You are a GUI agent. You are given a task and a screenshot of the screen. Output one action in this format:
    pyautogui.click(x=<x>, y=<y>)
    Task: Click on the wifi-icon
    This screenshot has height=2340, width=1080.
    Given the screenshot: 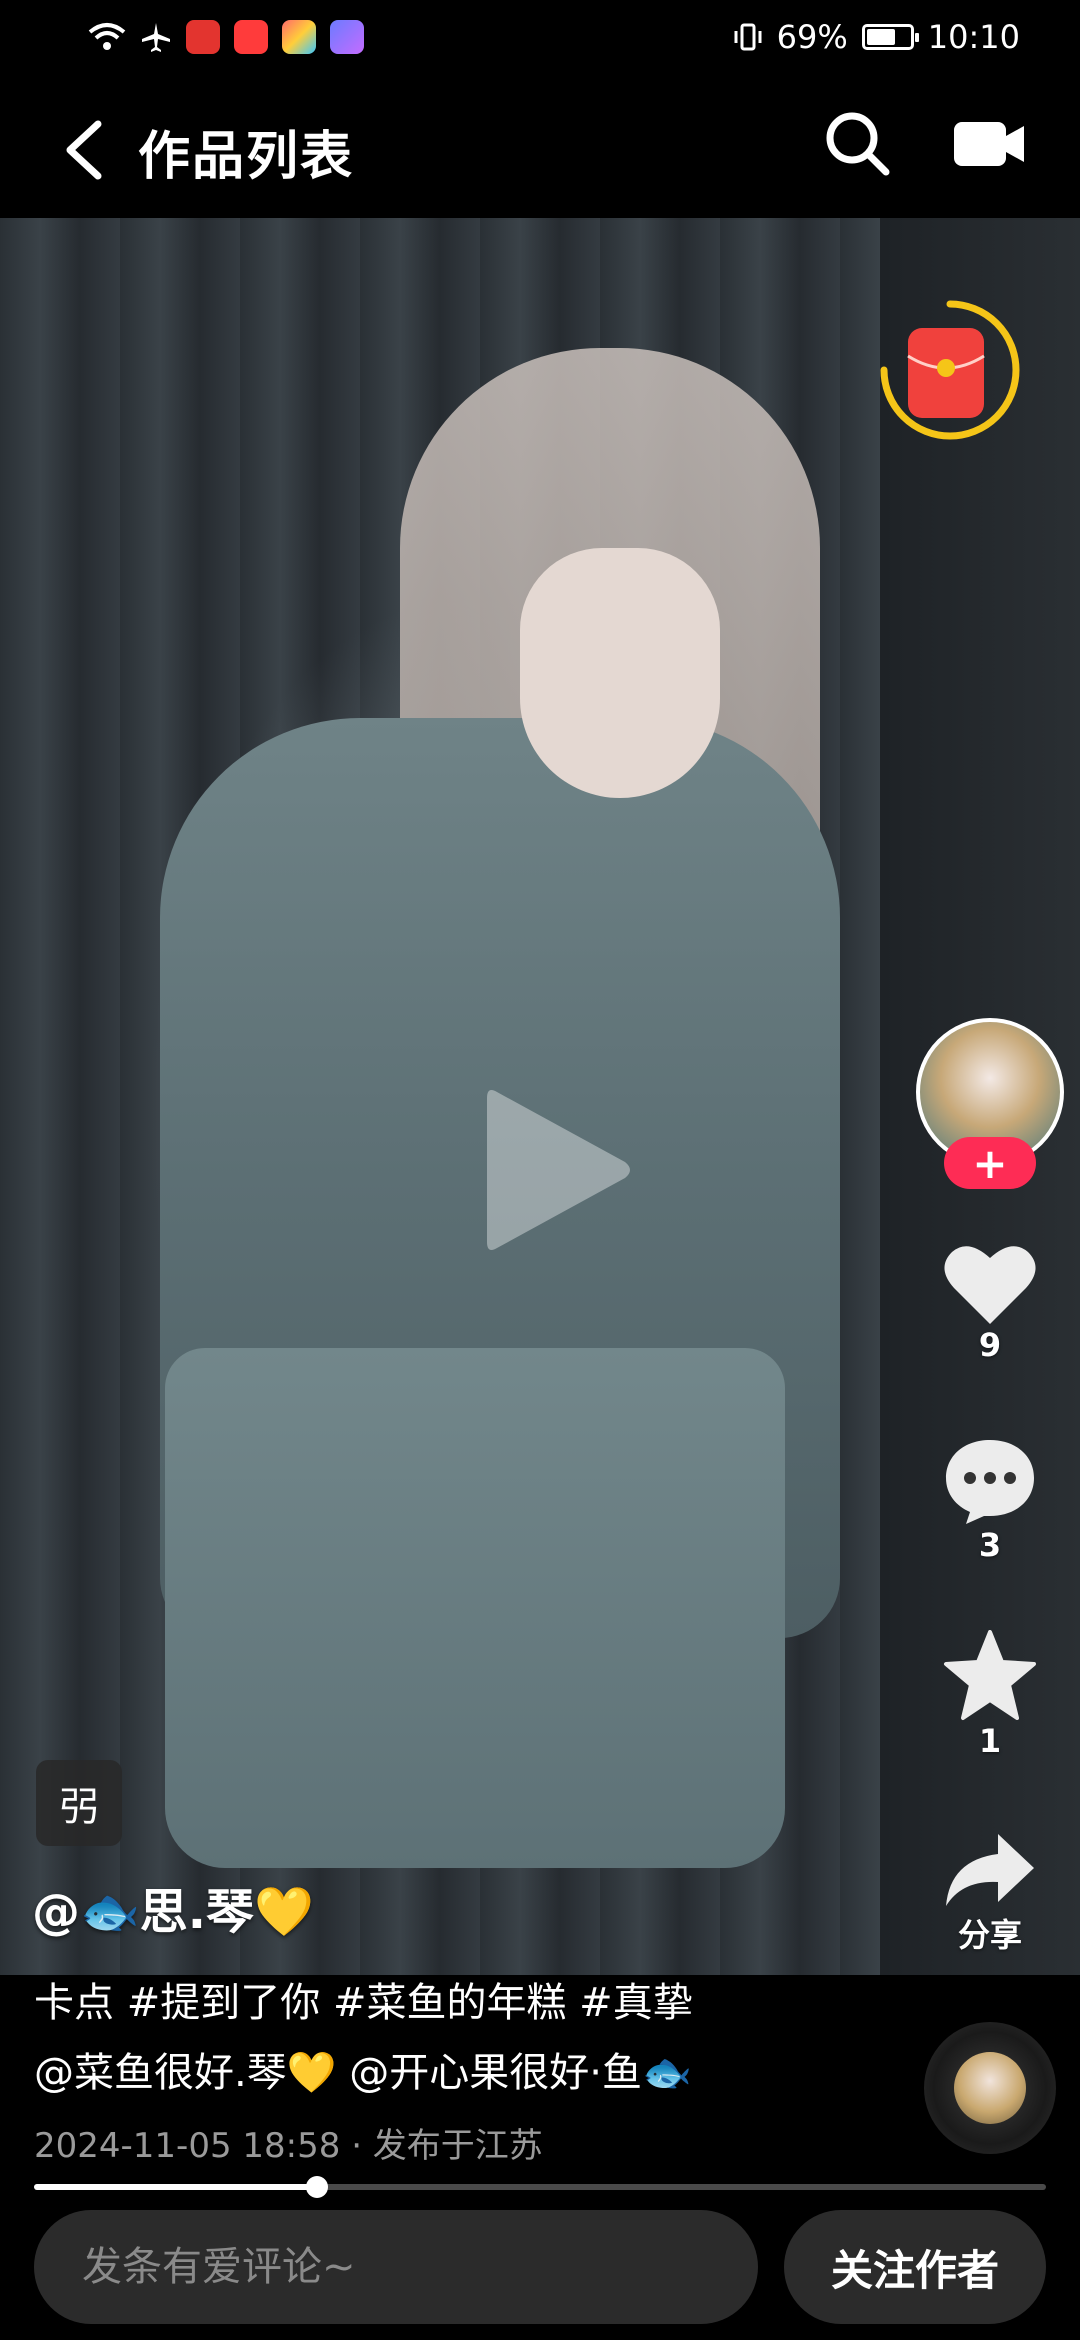 What is the action you would take?
    pyautogui.click(x=107, y=36)
    